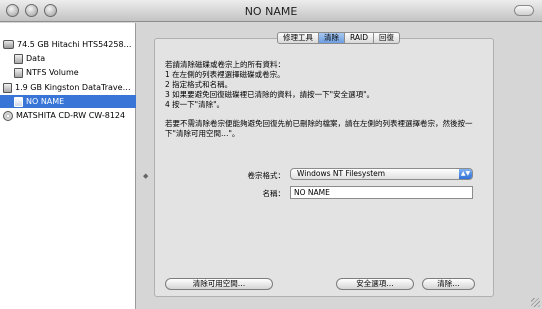  Describe the element at coordinates (524, 10) in the screenshot. I see `toolbar-toggle-button` at that location.